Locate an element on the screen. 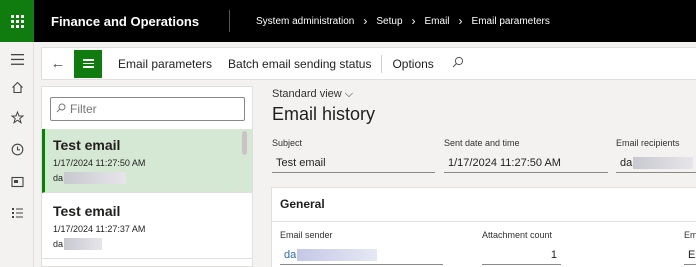  home-icon is located at coordinates (17, 87).